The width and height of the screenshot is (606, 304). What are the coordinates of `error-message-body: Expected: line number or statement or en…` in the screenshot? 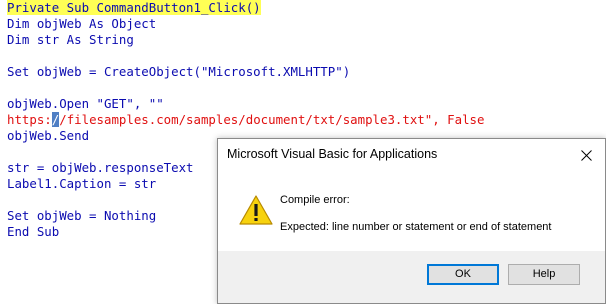 It's located at (416, 227).